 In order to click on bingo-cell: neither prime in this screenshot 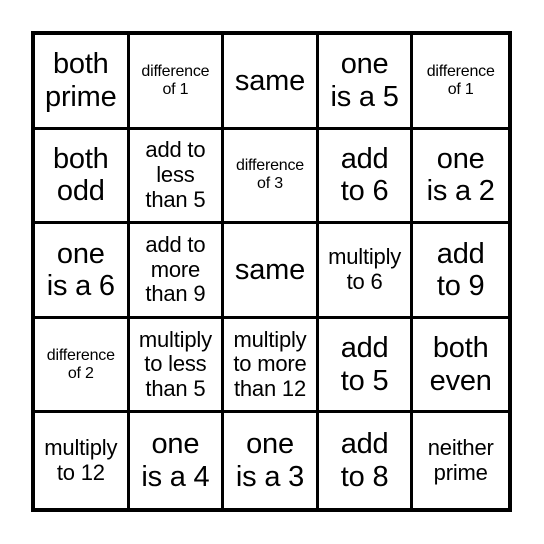, I will do `click(460, 460)`.